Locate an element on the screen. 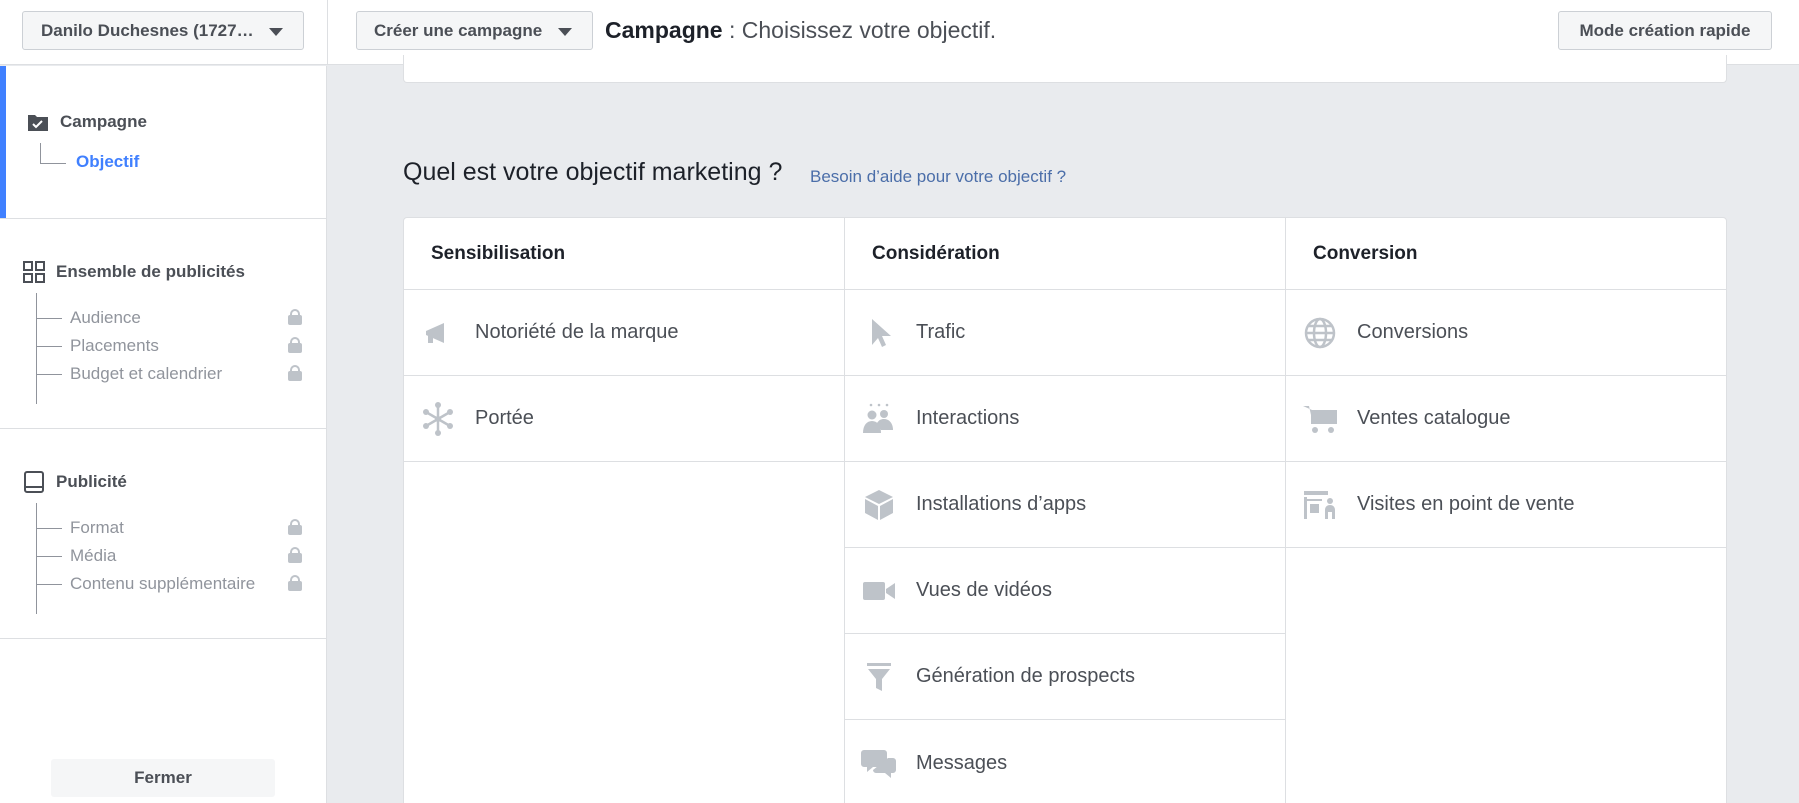 This screenshot has height=803, width=1799. objective-video-views: Vues de vidéos is located at coordinates (1065, 591).